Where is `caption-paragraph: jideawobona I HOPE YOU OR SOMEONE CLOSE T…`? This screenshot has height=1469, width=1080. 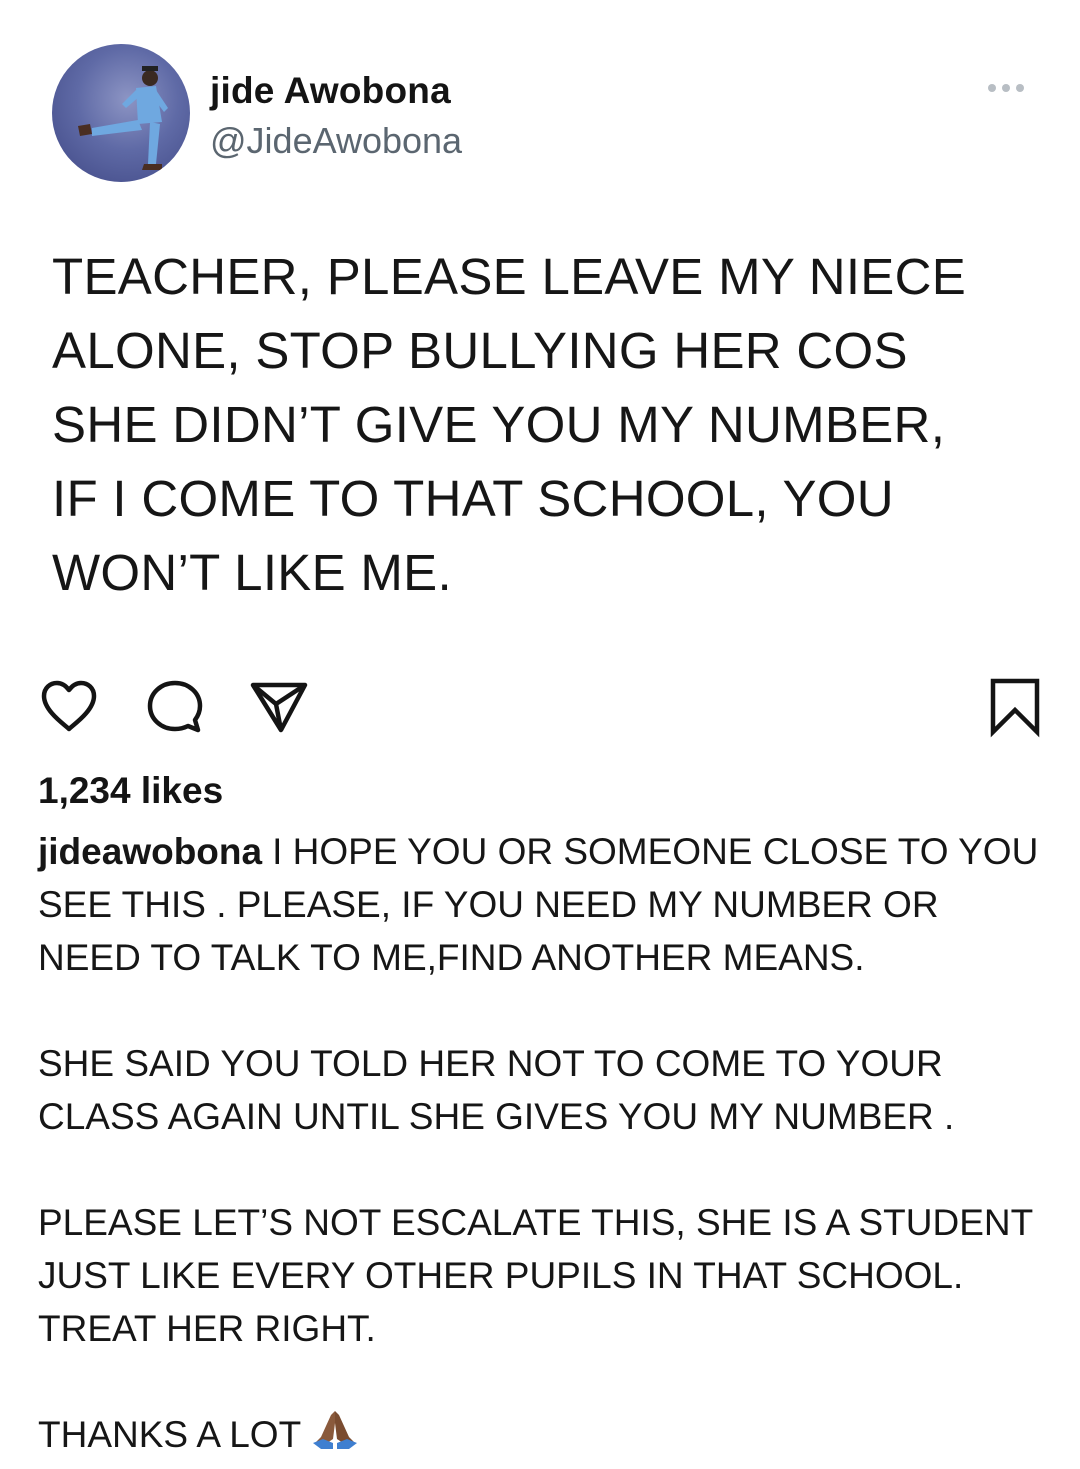 caption-paragraph: jideawobona I HOPE YOU OR SOMEONE CLOSE T… is located at coordinates (543, 904).